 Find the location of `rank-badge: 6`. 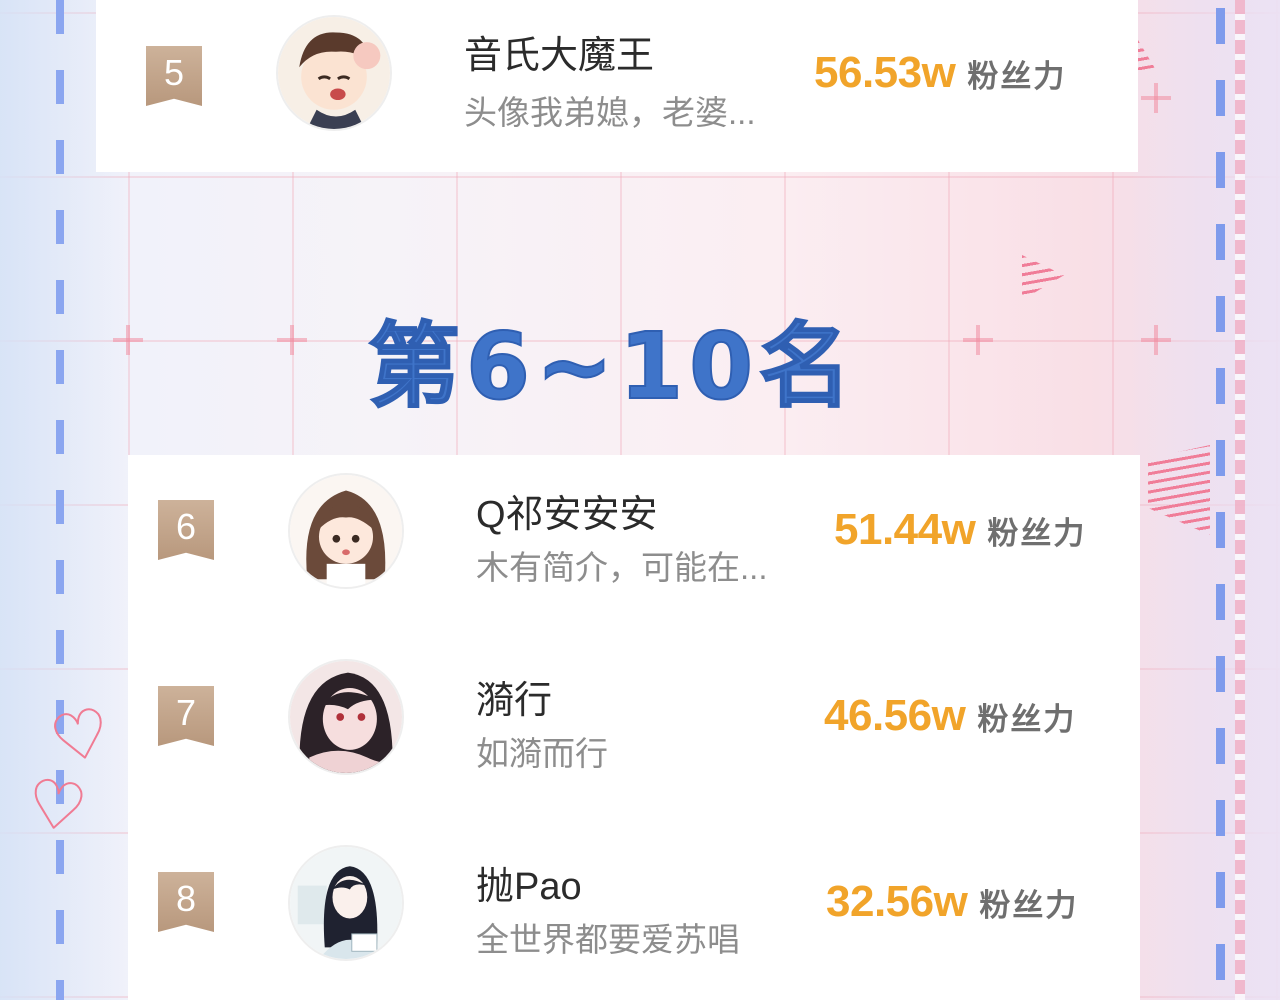

rank-badge: 6 is located at coordinates (186, 530).